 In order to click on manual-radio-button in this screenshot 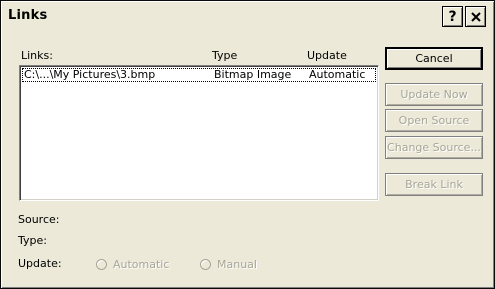, I will do `click(205, 264)`.